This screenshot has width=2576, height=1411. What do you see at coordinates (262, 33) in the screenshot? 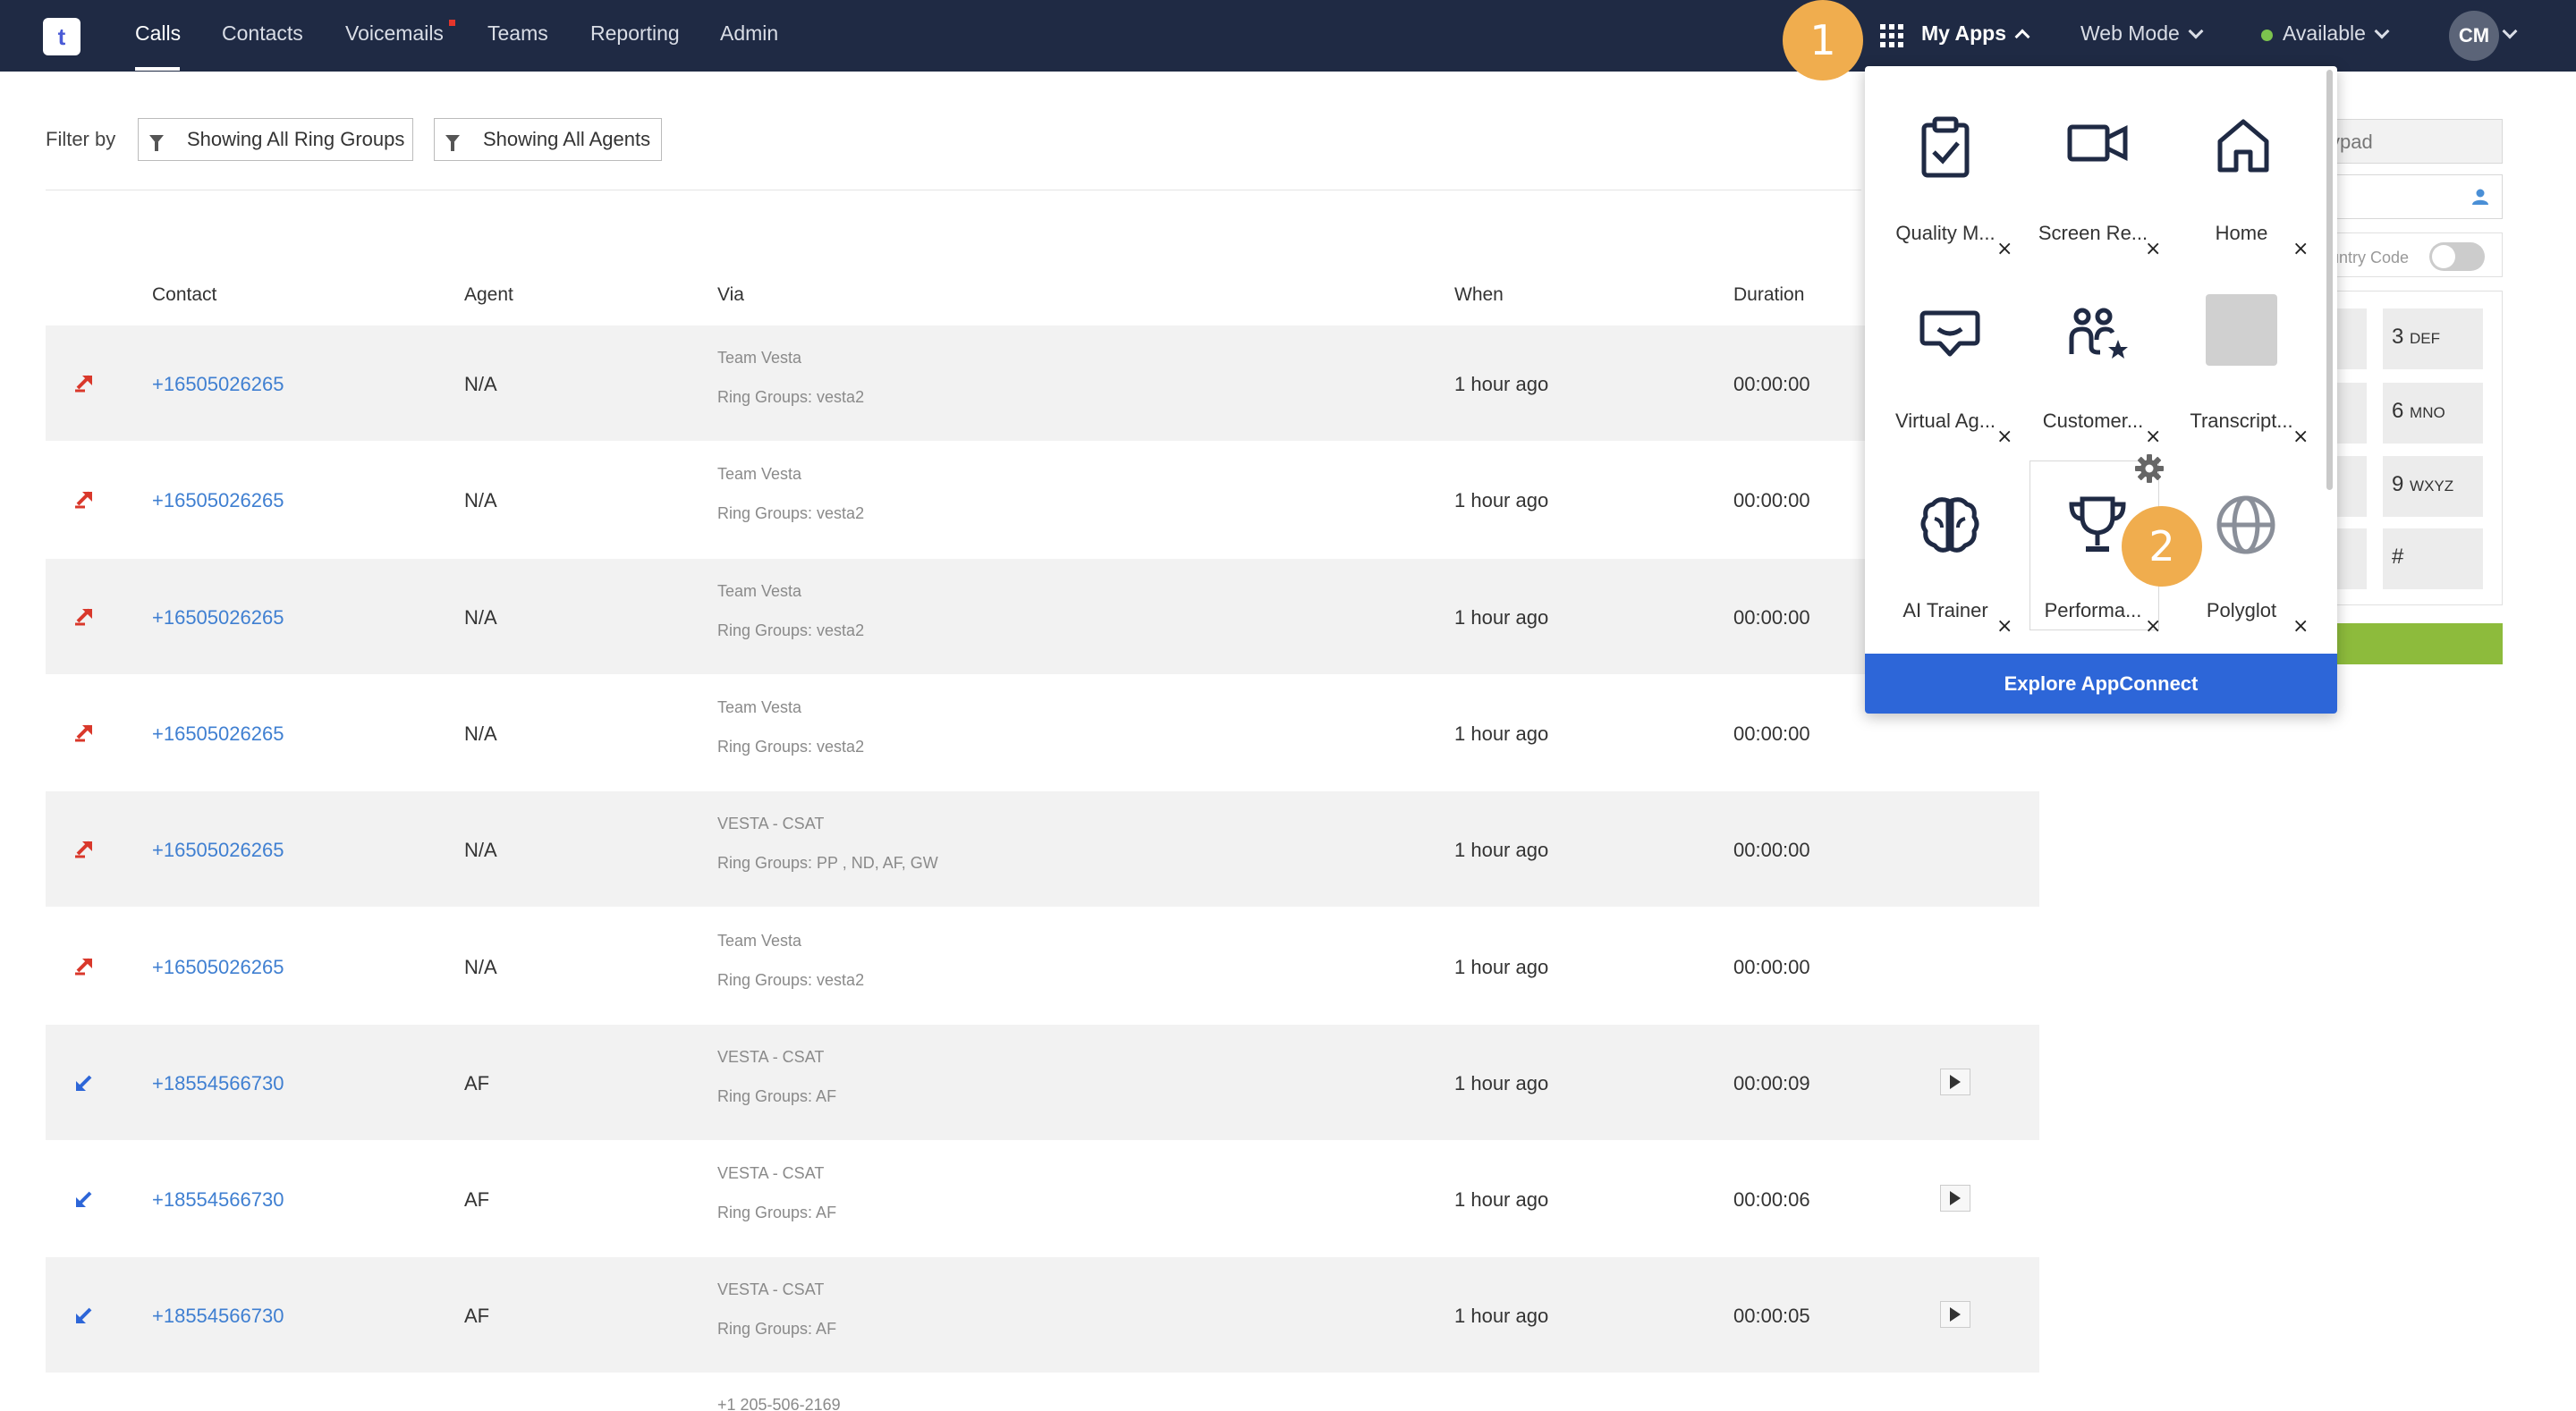
I see `nav-contacts: Contacts` at bounding box center [262, 33].